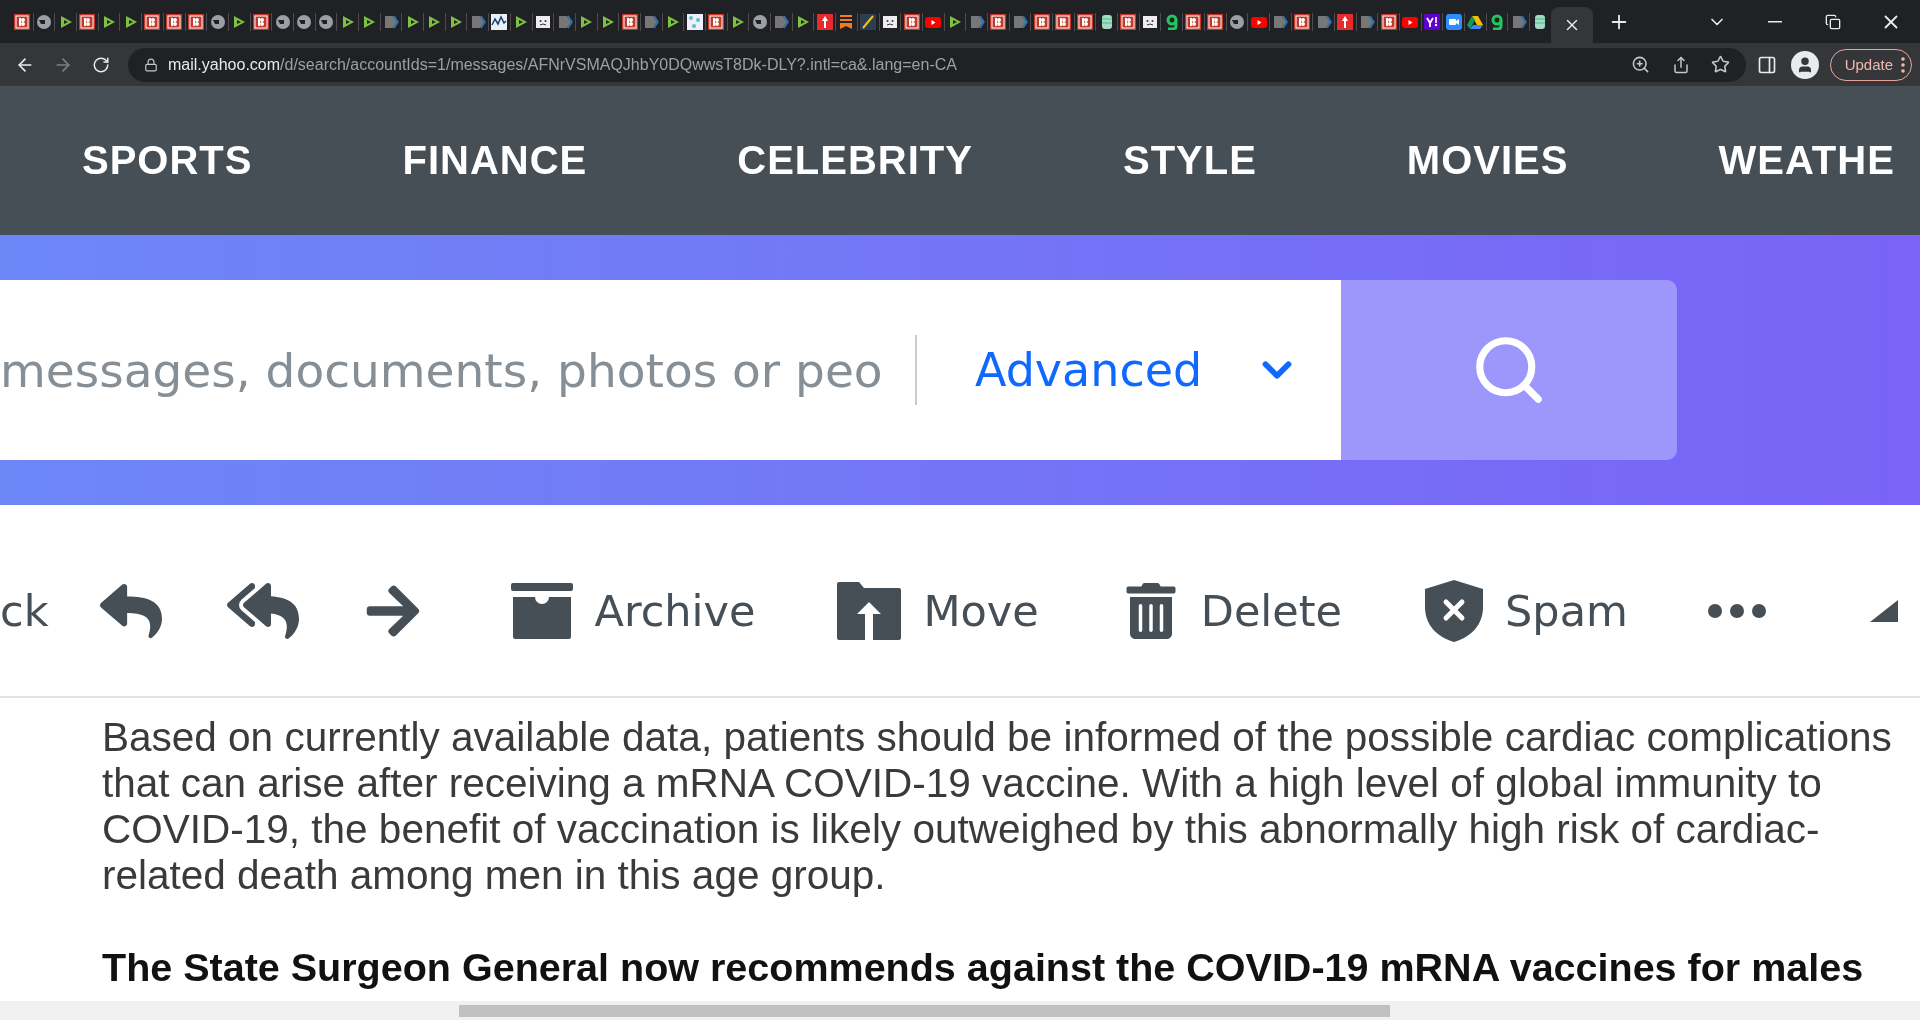 This screenshot has width=1920, height=1020. I want to click on advanced-search-button: Advanced, so click(1138, 370).